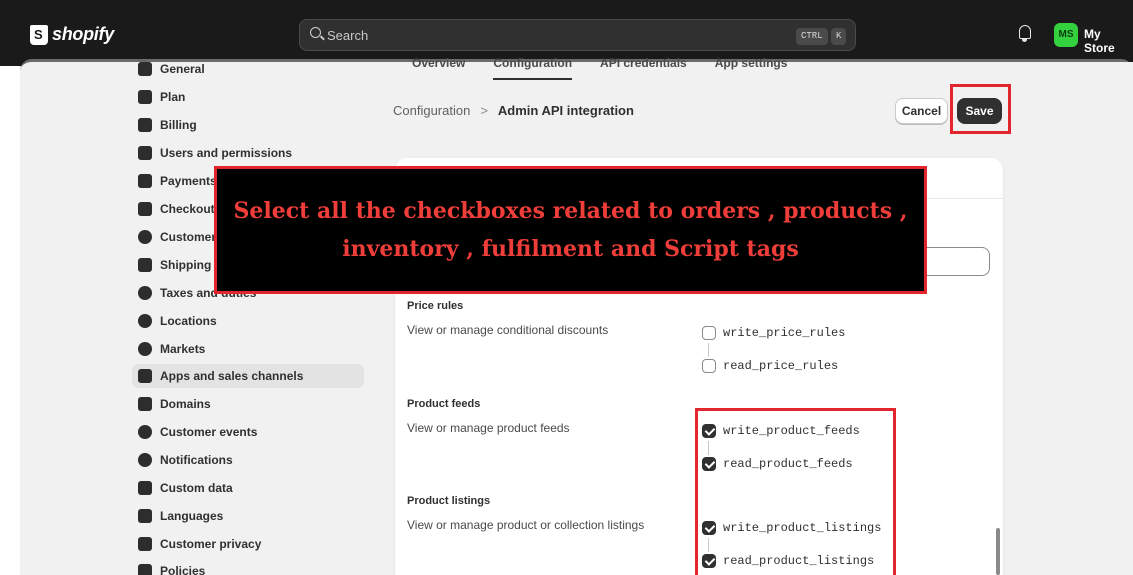 Image resolution: width=1133 pixels, height=575 pixels. Describe the element at coordinates (183, 349) in the screenshot. I see `sidebar-item-label: Markets` at that location.